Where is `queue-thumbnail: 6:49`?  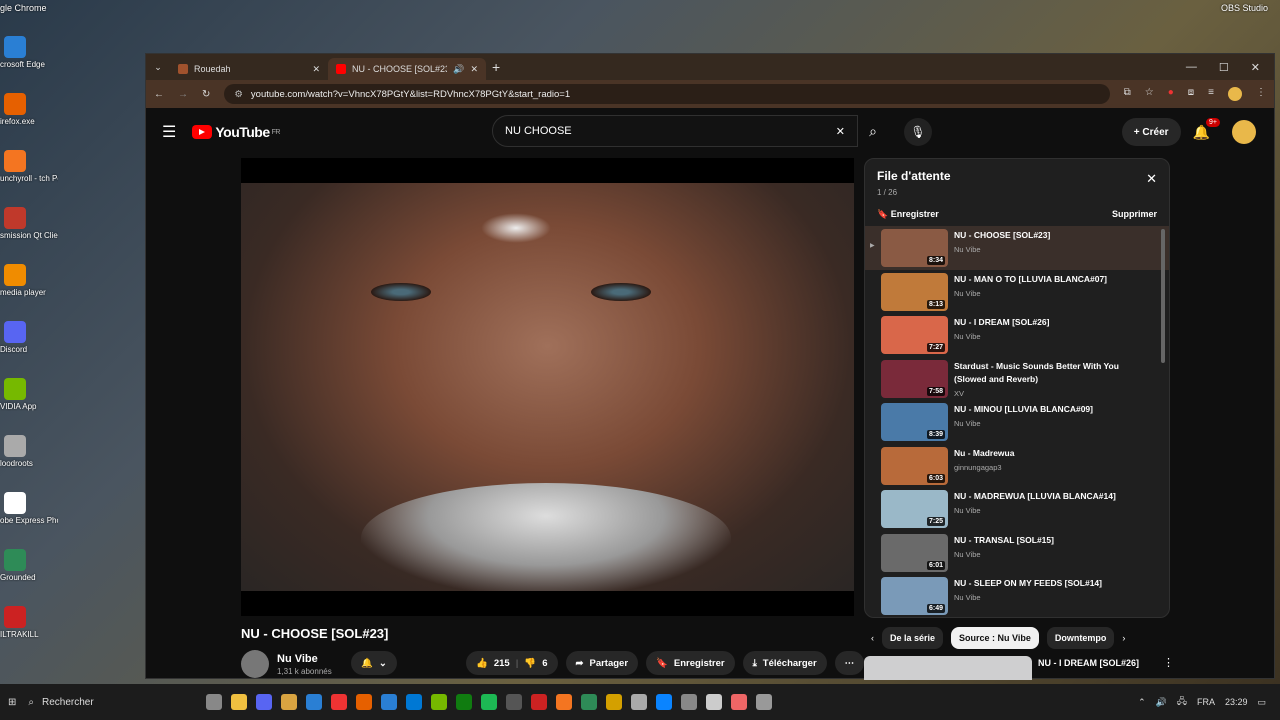
queue-thumbnail: 6:49 is located at coordinates (914, 596).